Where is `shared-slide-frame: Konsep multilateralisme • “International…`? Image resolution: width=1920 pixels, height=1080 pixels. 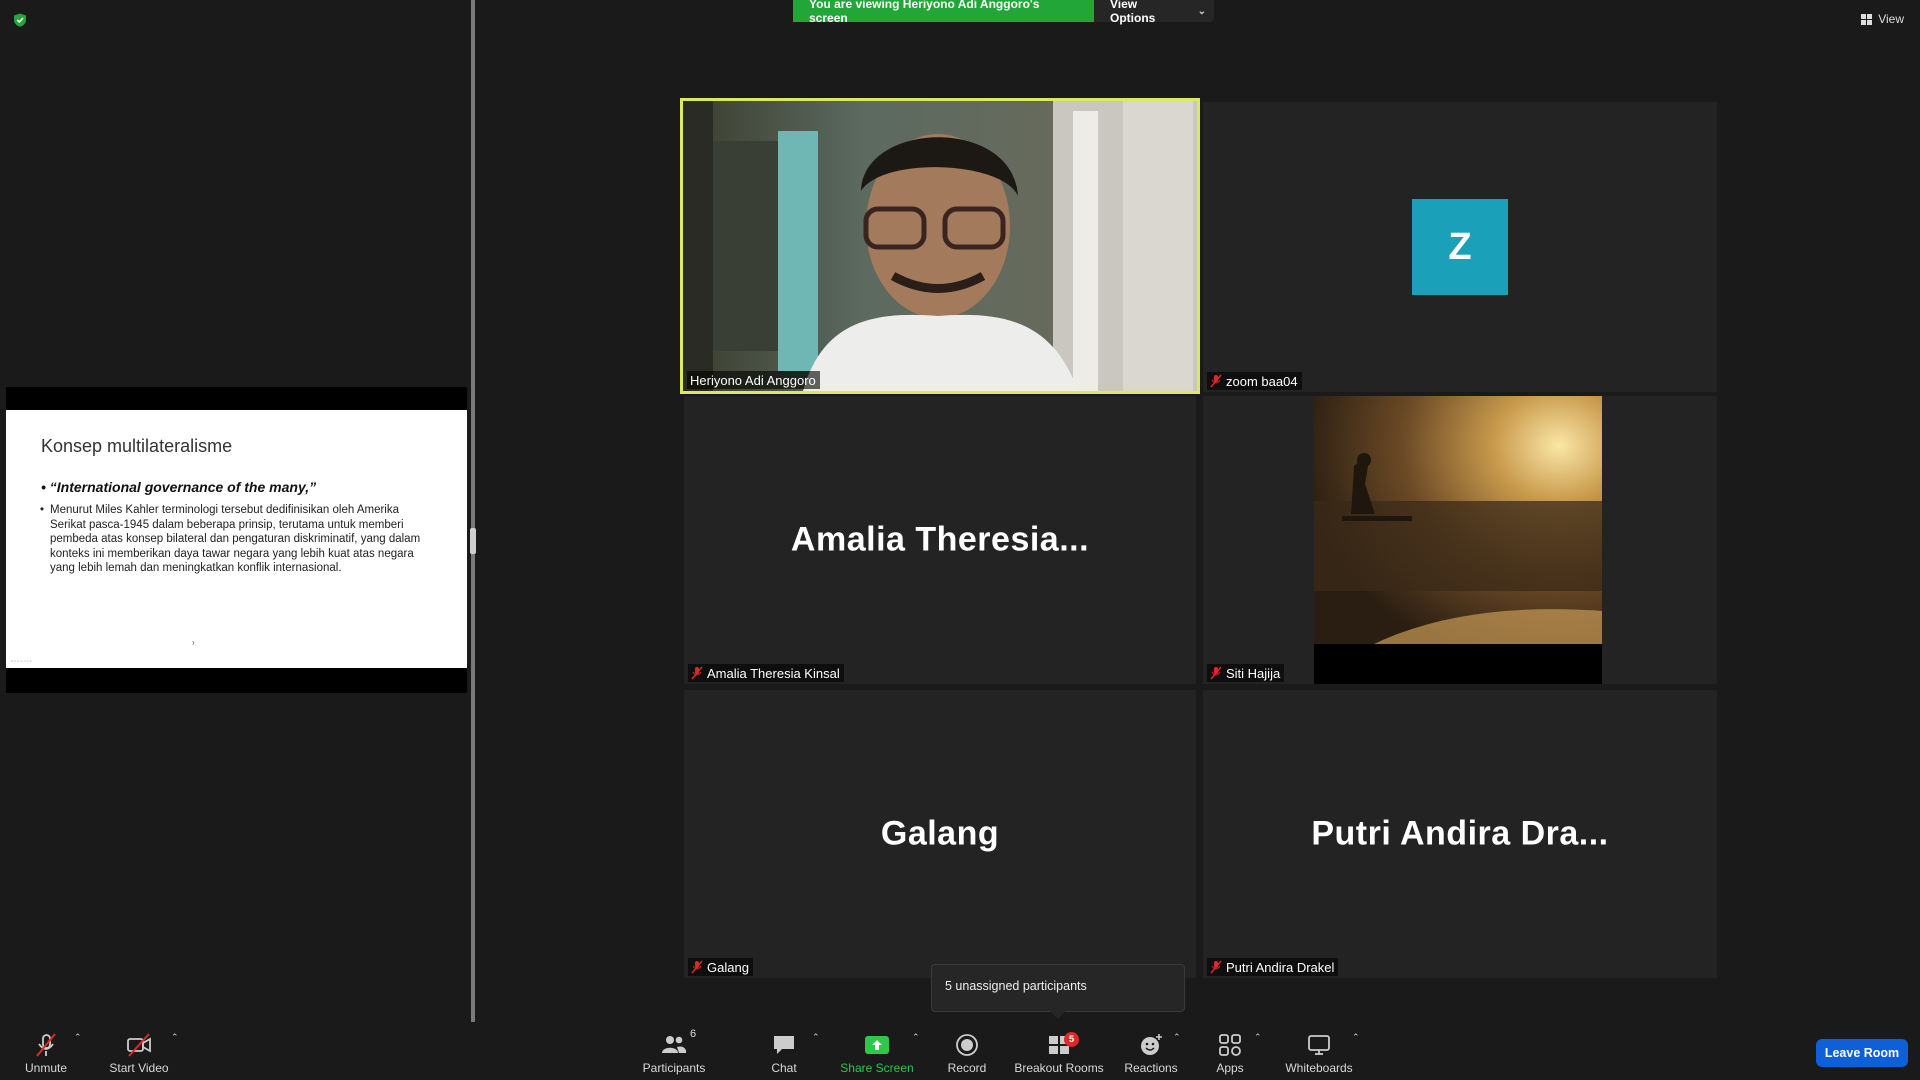
shared-slide-frame: Konsep multilateralisme • “International… is located at coordinates (236, 540).